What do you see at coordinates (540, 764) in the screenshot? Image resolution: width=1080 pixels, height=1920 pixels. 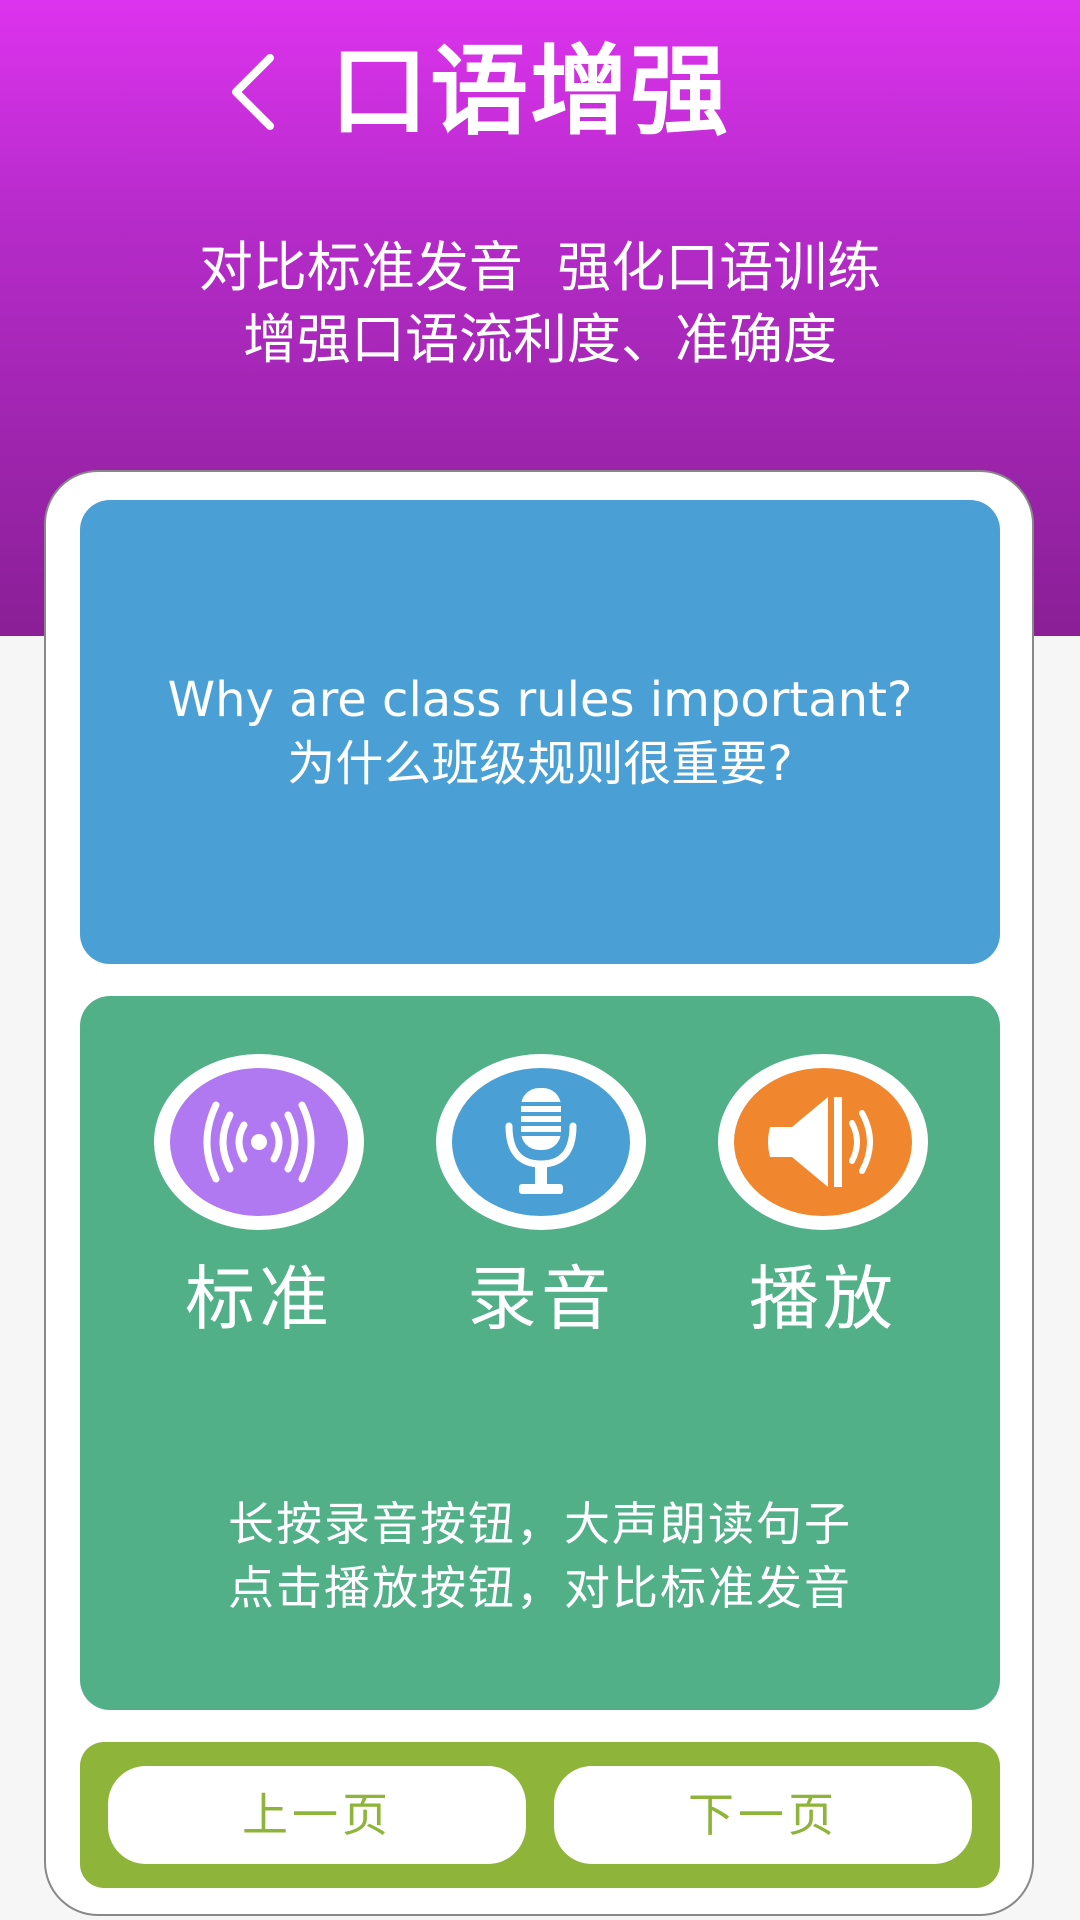 I see `question-chinese: 为什么班级规则很重要?` at bounding box center [540, 764].